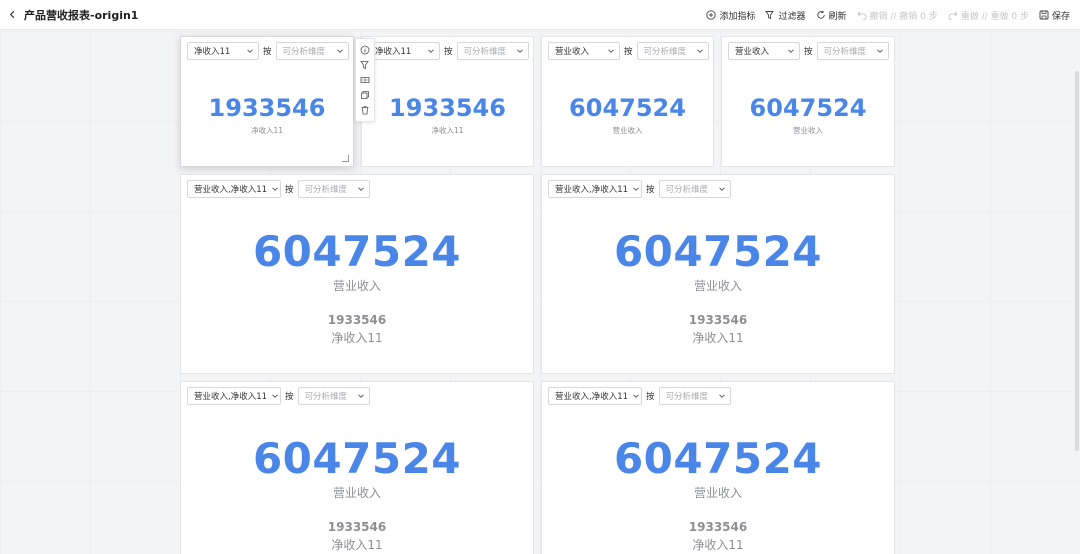 This screenshot has width=1080, height=554. Describe the element at coordinates (903, 16) in the screenshot. I see `undo-label: 撤销 // 撤销 0 步` at that location.